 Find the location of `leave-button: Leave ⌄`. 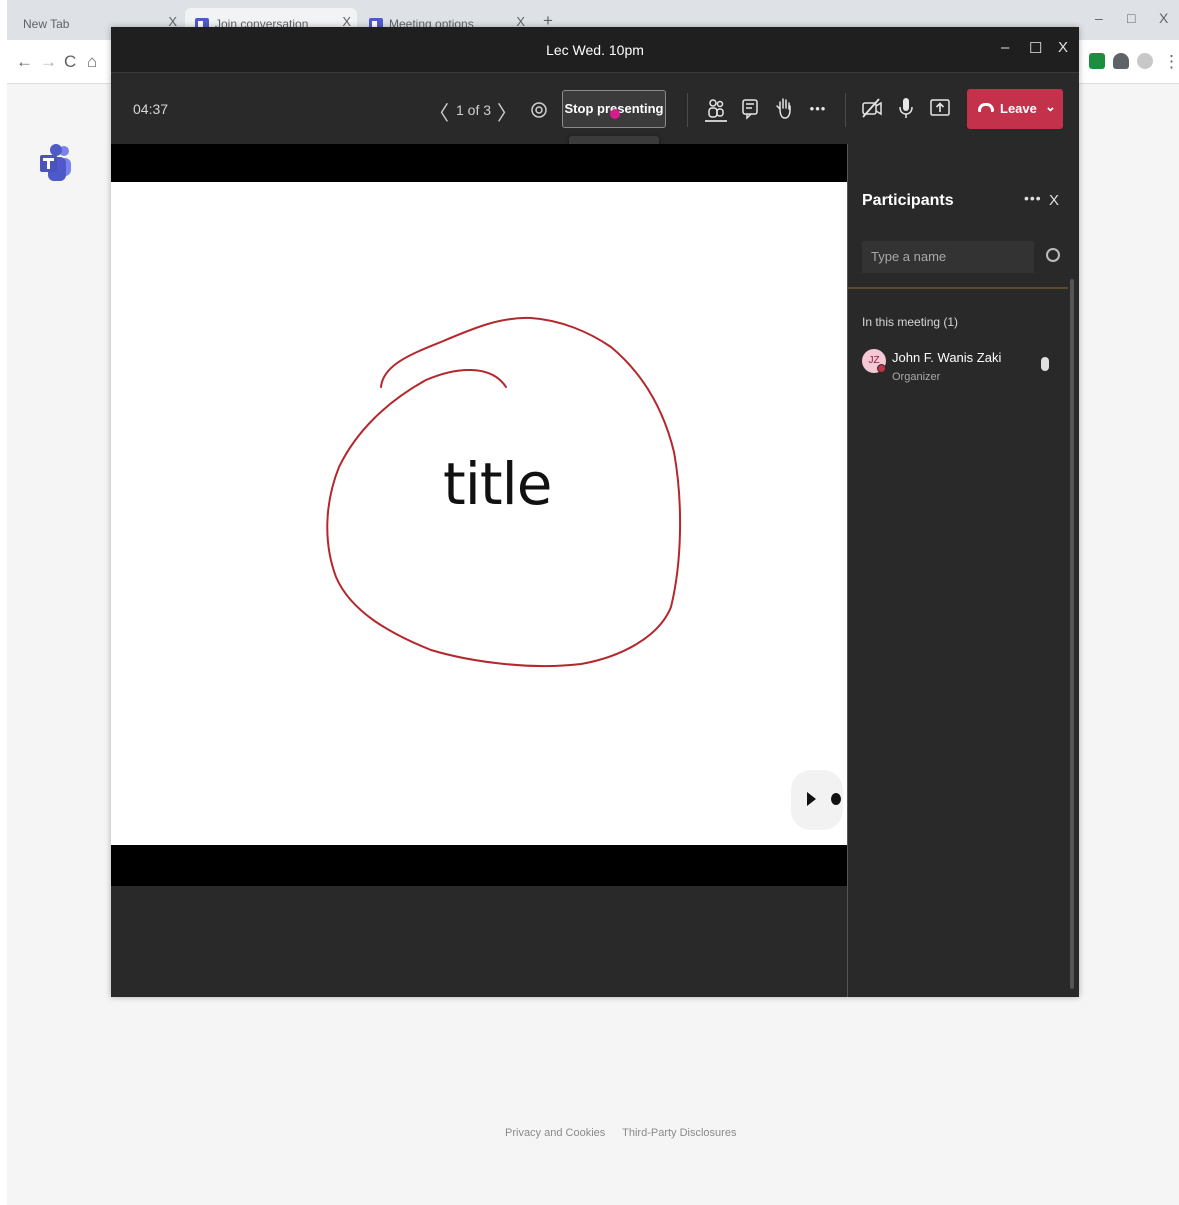

leave-button: Leave ⌄ is located at coordinates (1015, 109).